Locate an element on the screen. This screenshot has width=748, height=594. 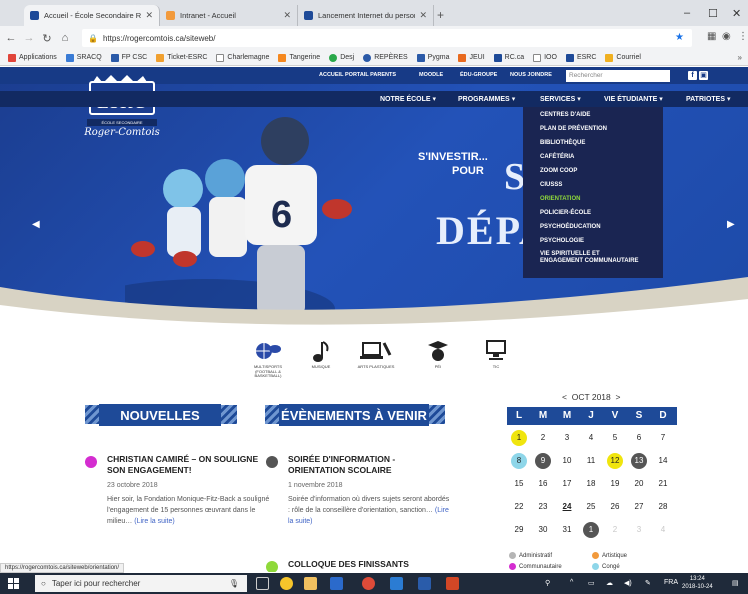
program-multisports: MULTISPORTS (FOOTBALL & BASKETBALL) is located at coordinates (268, 359).